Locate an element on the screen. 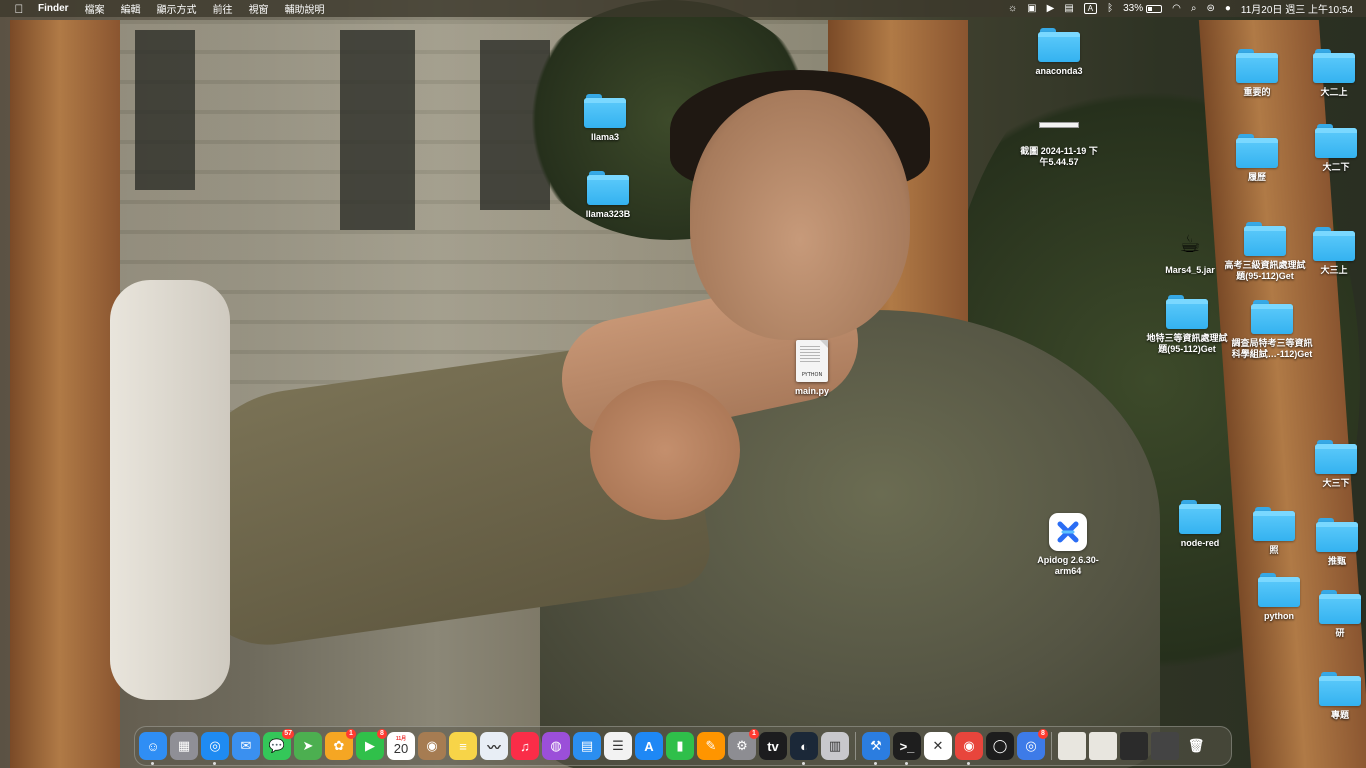 This screenshot has width=1366, height=768. app-store-icon: A is located at coordinates (649, 746).